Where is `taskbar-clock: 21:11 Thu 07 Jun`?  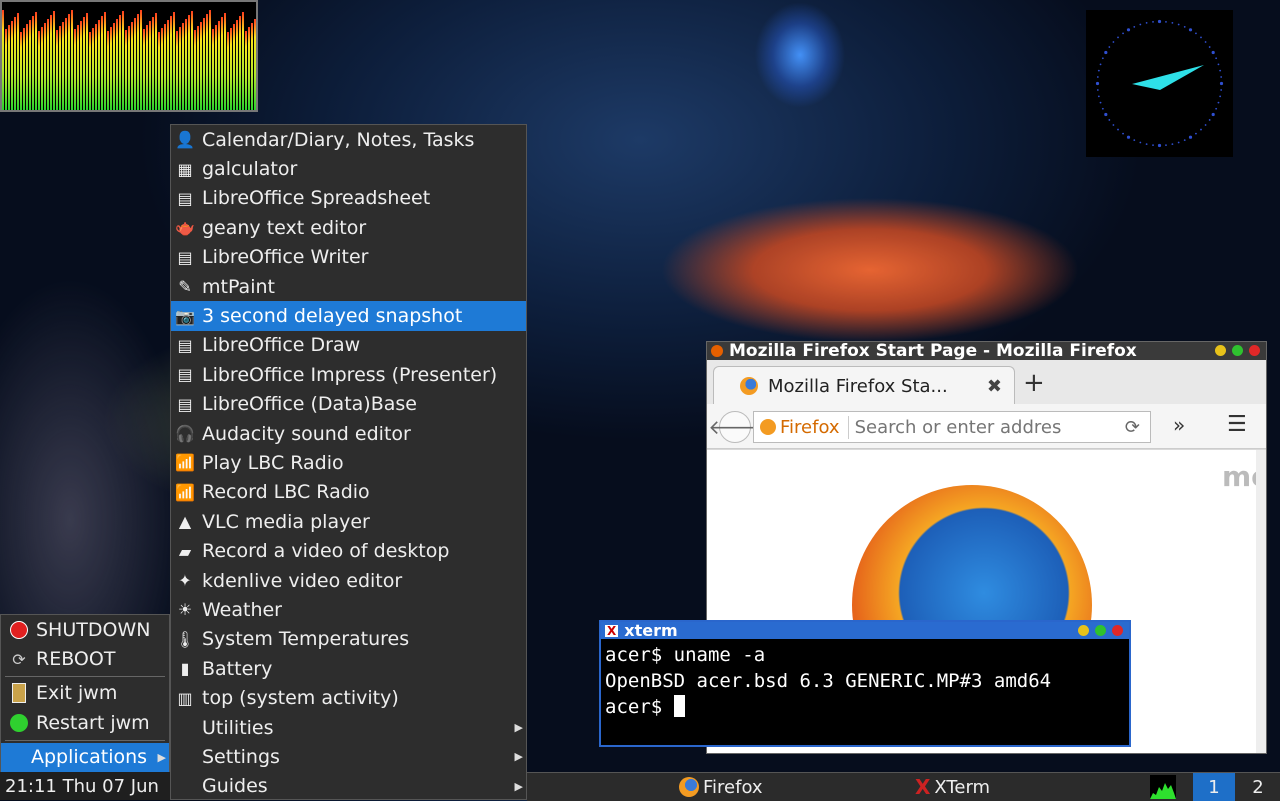 taskbar-clock: 21:11 Thu 07 Jun is located at coordinates (85, 786).